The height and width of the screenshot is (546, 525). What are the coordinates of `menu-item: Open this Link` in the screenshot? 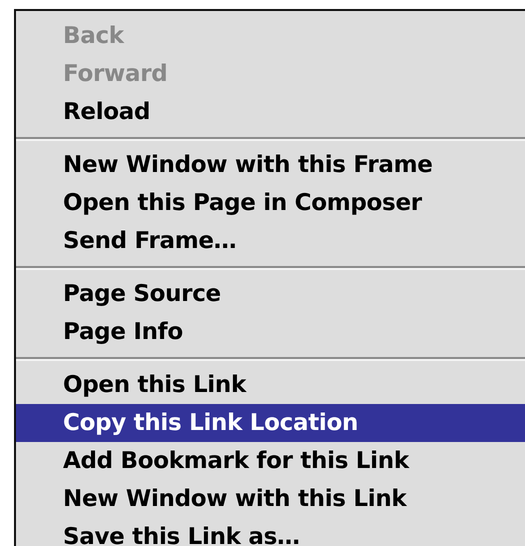 It's located at (270, 385).